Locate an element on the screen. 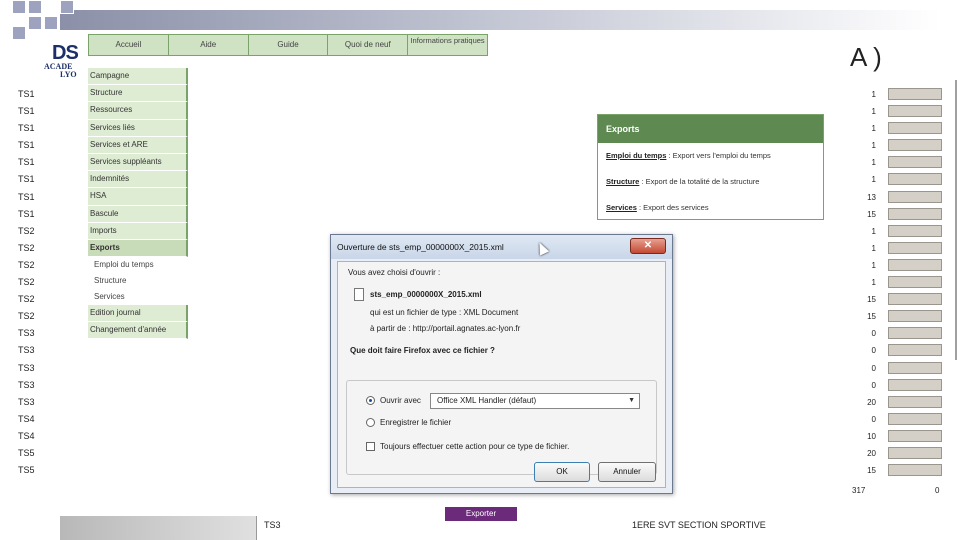 This screenshot has width=960, height=540. dialog-intro: Vous avez choisi d'ouvrir : is located at coordinates (394, 272).